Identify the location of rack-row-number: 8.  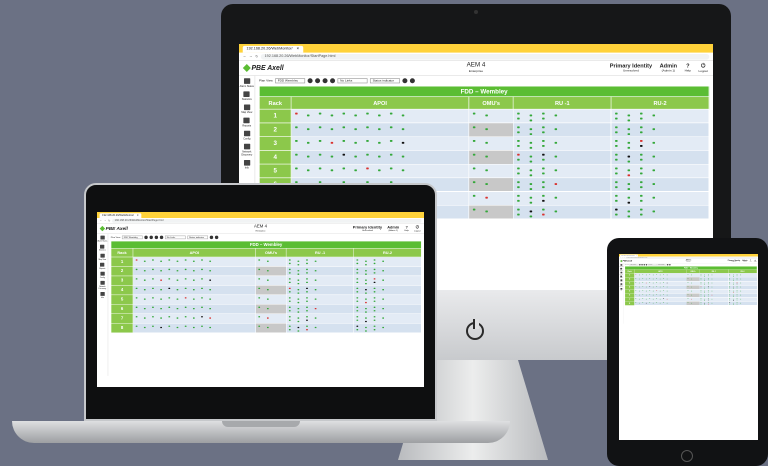
(122, 328).